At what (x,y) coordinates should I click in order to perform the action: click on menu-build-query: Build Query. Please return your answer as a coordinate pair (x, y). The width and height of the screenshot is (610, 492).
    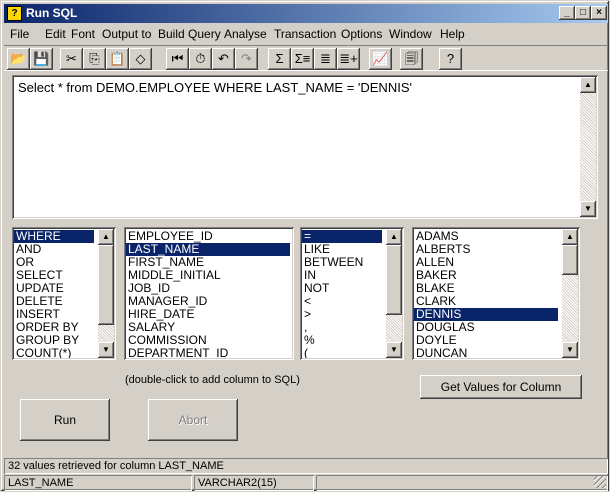
    Looking at the image, I should click on (189, 34).